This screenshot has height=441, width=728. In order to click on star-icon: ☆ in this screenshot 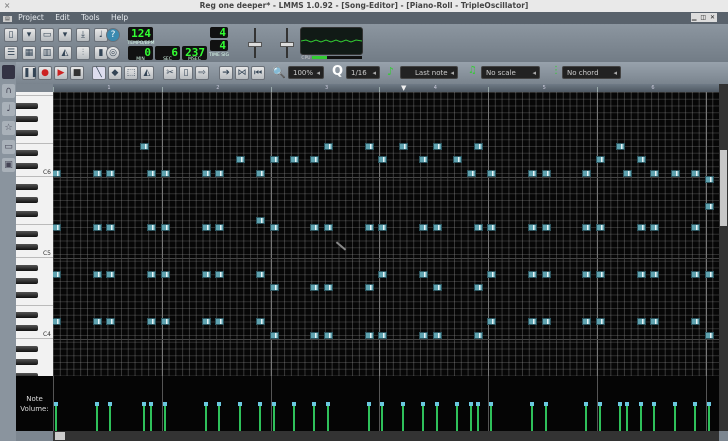, I will do `click(8, 128)`.